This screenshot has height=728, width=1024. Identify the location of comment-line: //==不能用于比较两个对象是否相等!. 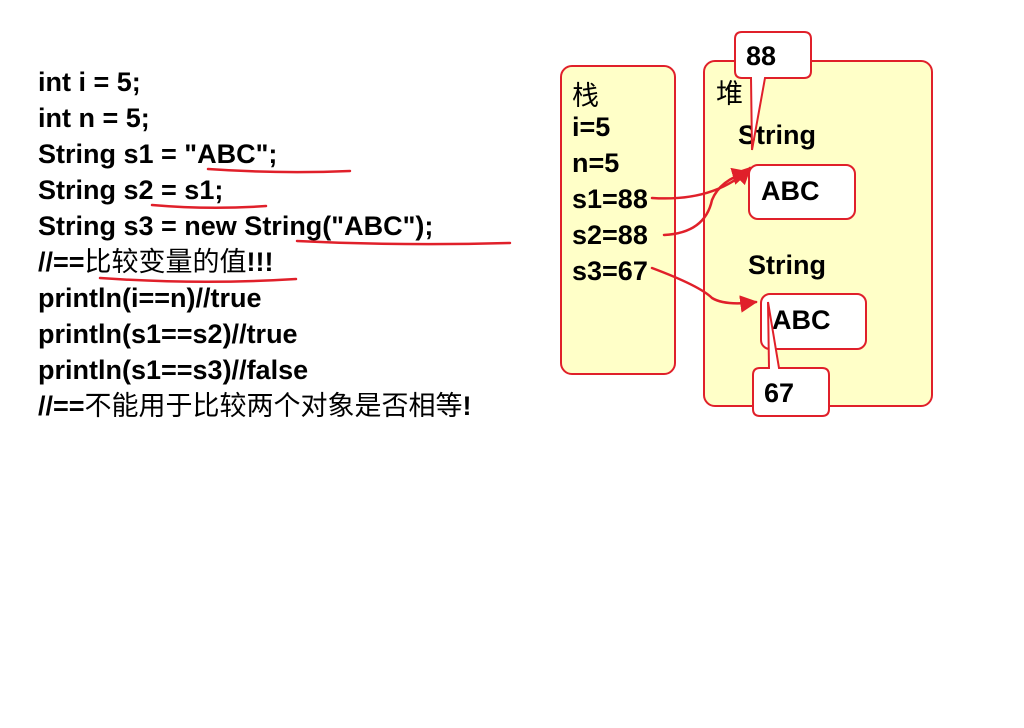
(255, 406).